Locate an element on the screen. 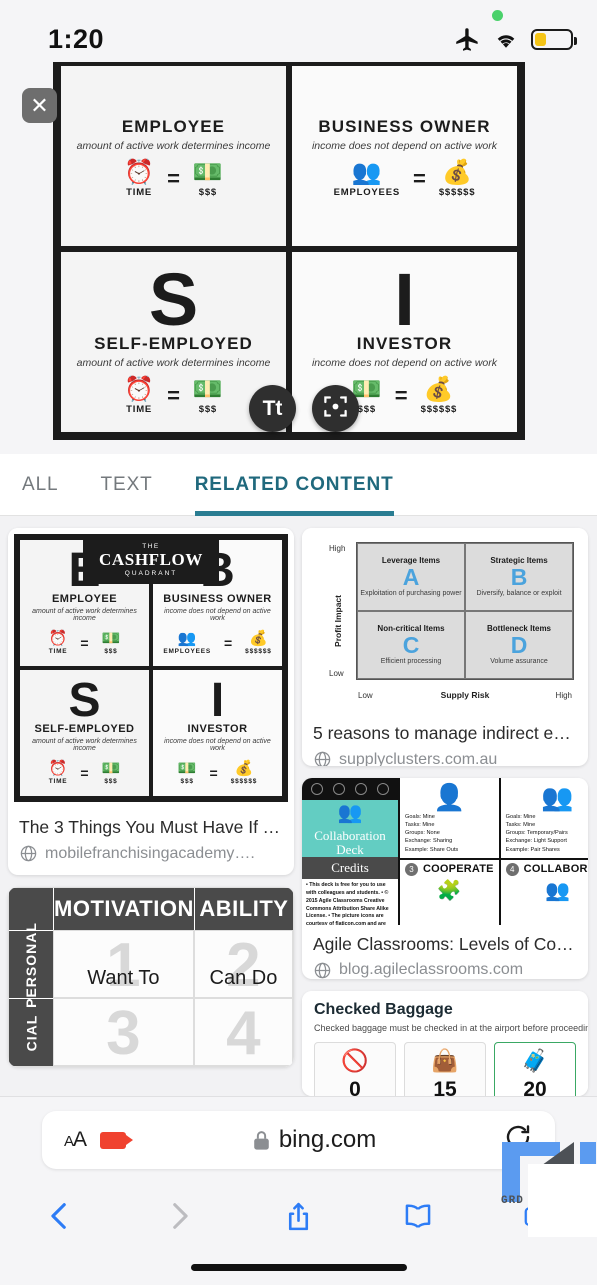  text-tool-label: Tt is located at coordinates (272, 408).